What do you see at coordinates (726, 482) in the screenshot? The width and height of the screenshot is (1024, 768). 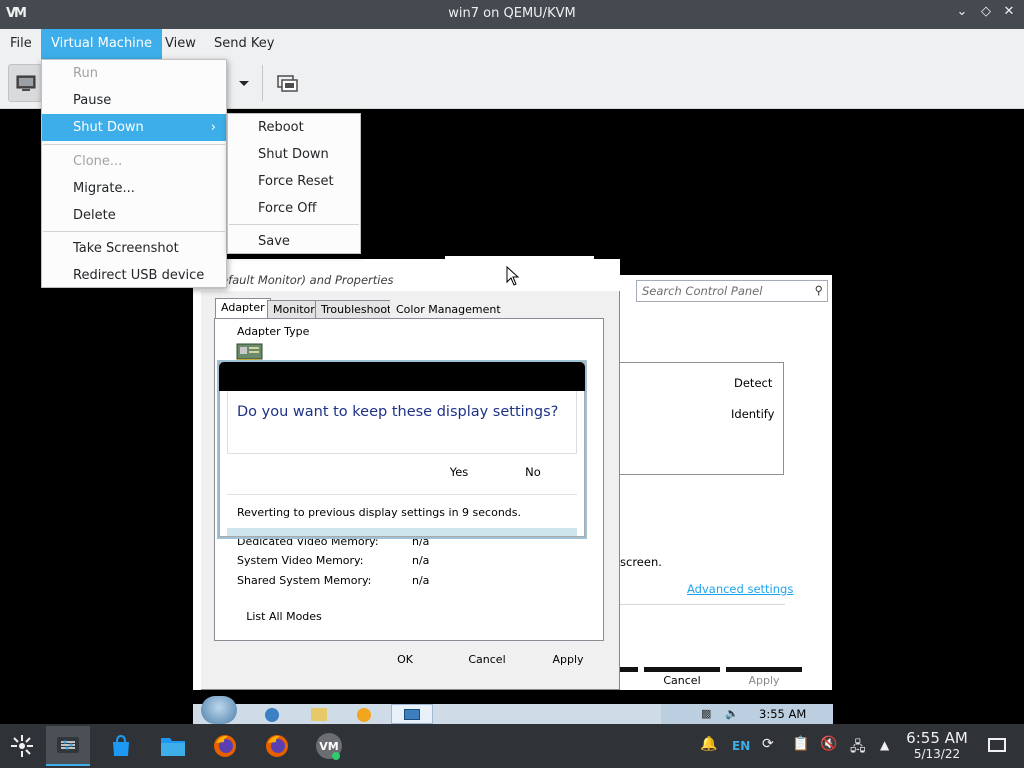 I see `control-panel-window` at bounding box center [726, 482].